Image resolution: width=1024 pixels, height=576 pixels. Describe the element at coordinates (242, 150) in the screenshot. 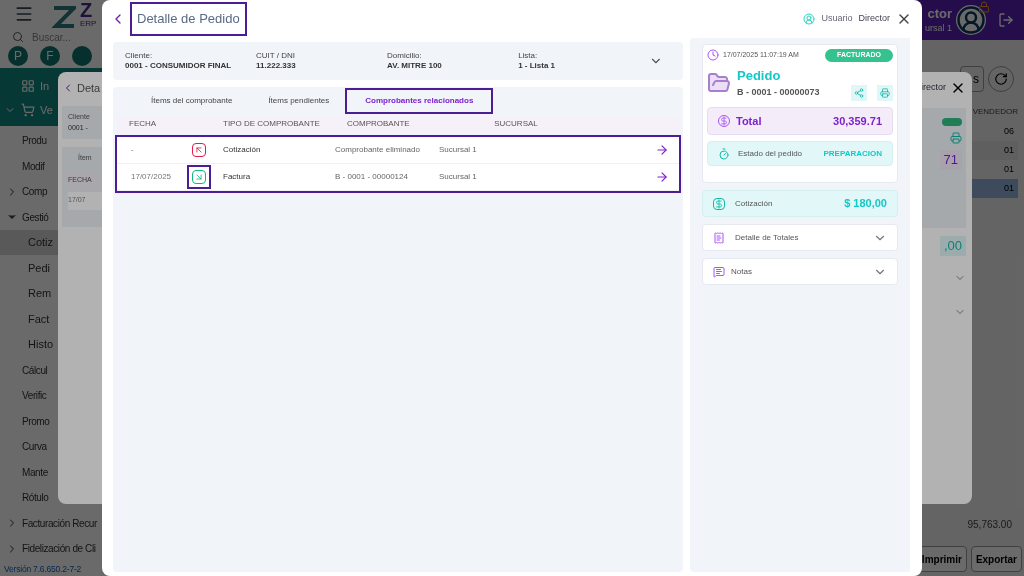

I see `table-cell-text: Cotización` at that location.